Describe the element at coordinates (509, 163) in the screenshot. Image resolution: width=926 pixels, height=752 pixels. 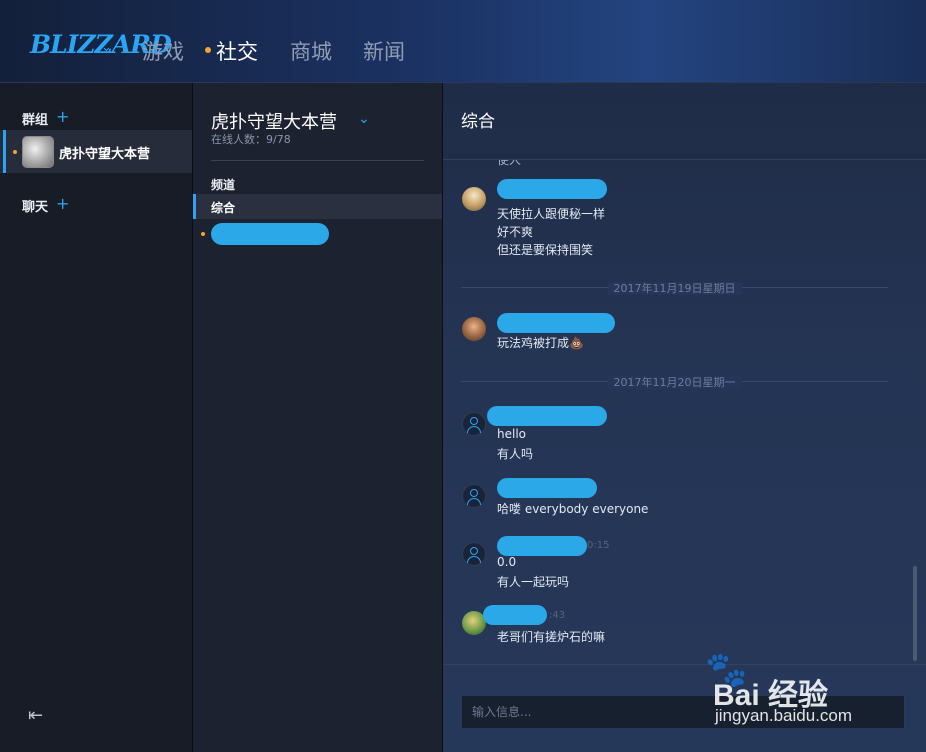
I see `message-text: 使人` at that location.